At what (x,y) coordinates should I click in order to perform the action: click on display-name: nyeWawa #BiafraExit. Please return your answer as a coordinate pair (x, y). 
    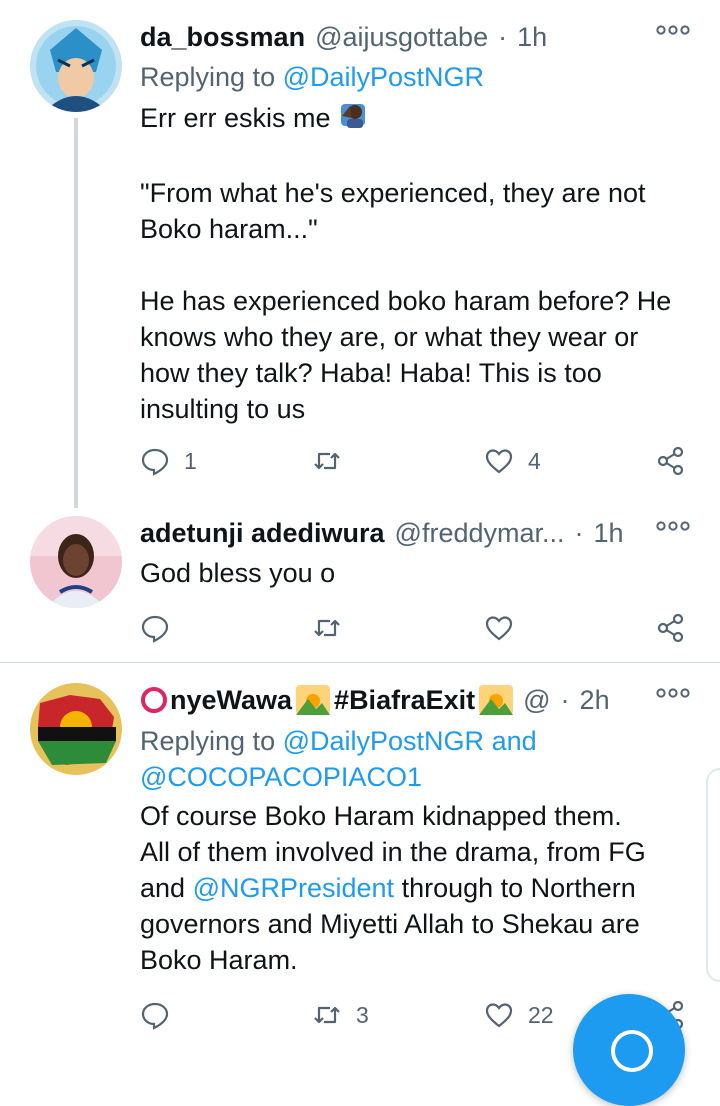
    Looking at the image, I should click on (327, 700).